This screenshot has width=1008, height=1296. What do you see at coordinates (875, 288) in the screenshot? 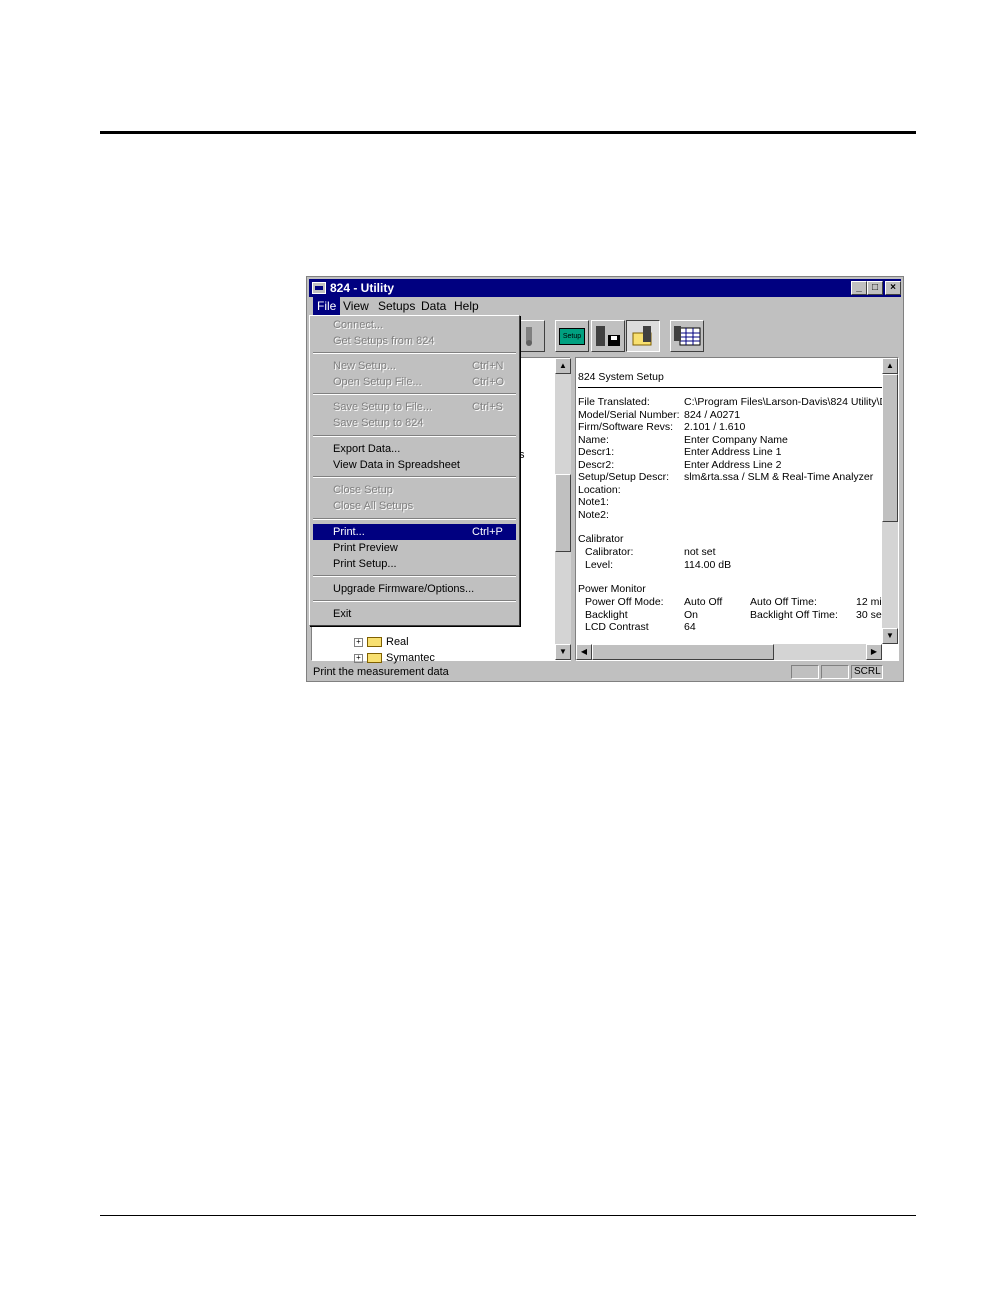
I see `maximize-button: □` at bounding box center [875, 288].